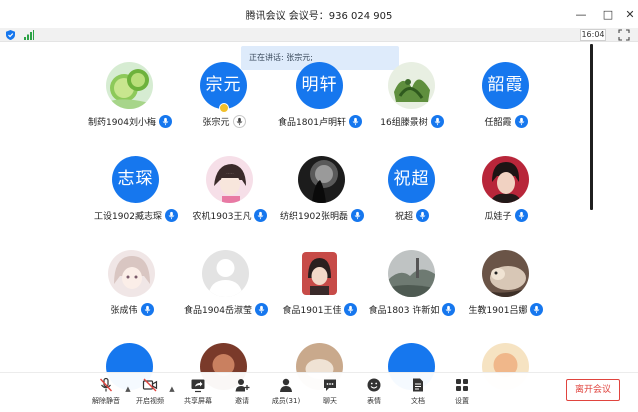 The image size is (638, 412). I want to click on participant-tile: 志琛 工设1902臧志琛, so click(136, 195).